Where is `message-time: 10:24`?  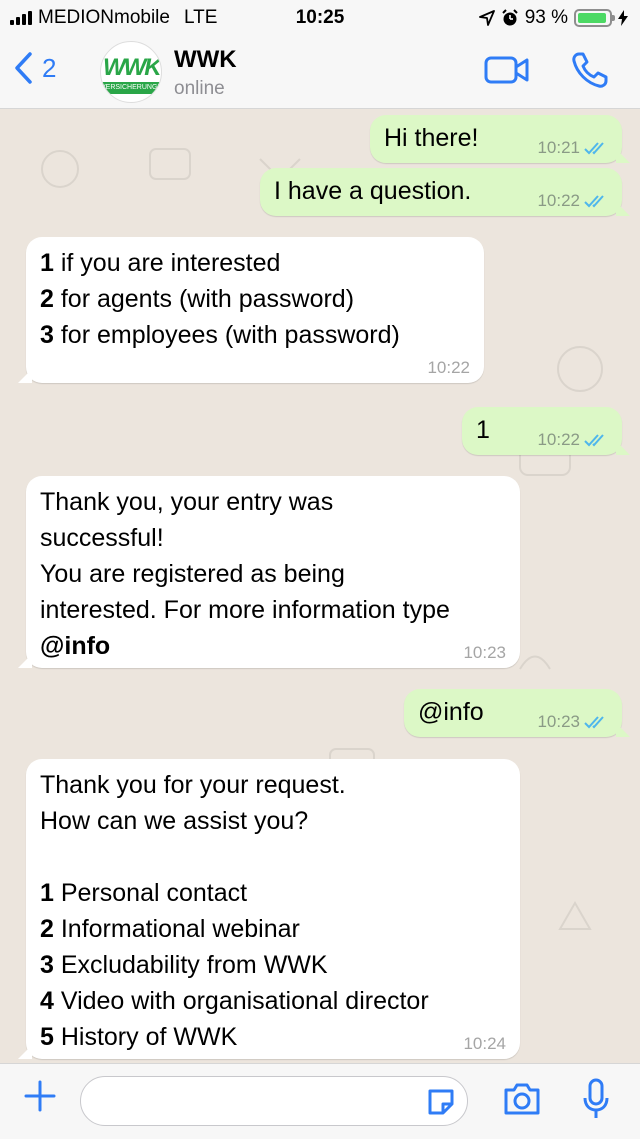 message-time: 10:24 is located at coordinates (484, 1043).